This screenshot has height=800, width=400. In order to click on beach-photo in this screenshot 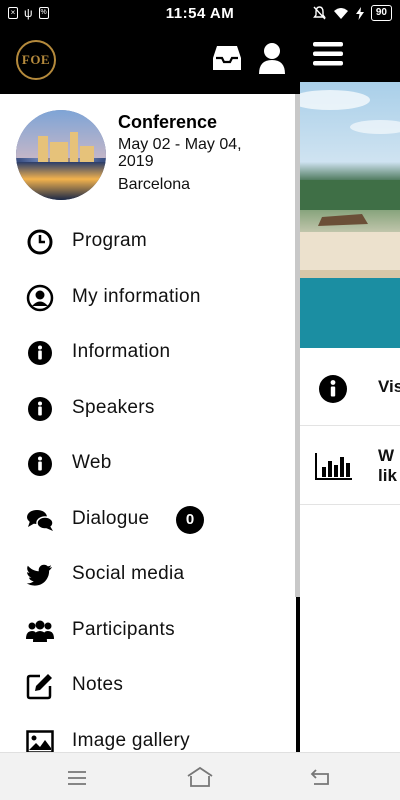, I will do `click(350, 219)`.